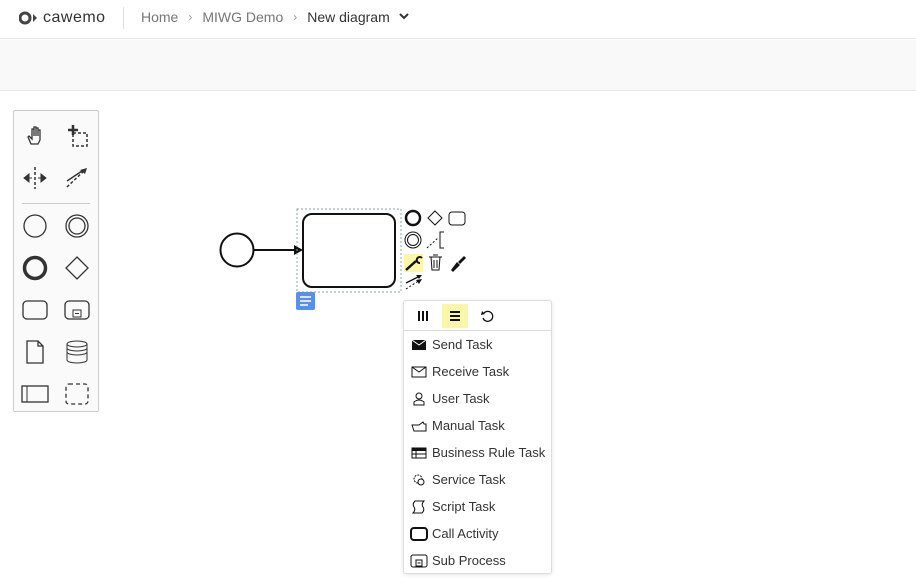 This screenshot has width=916, height=582. Describe the element at coordinates (457, 218) in the screenshot. I see `append-task-icon` at that location.